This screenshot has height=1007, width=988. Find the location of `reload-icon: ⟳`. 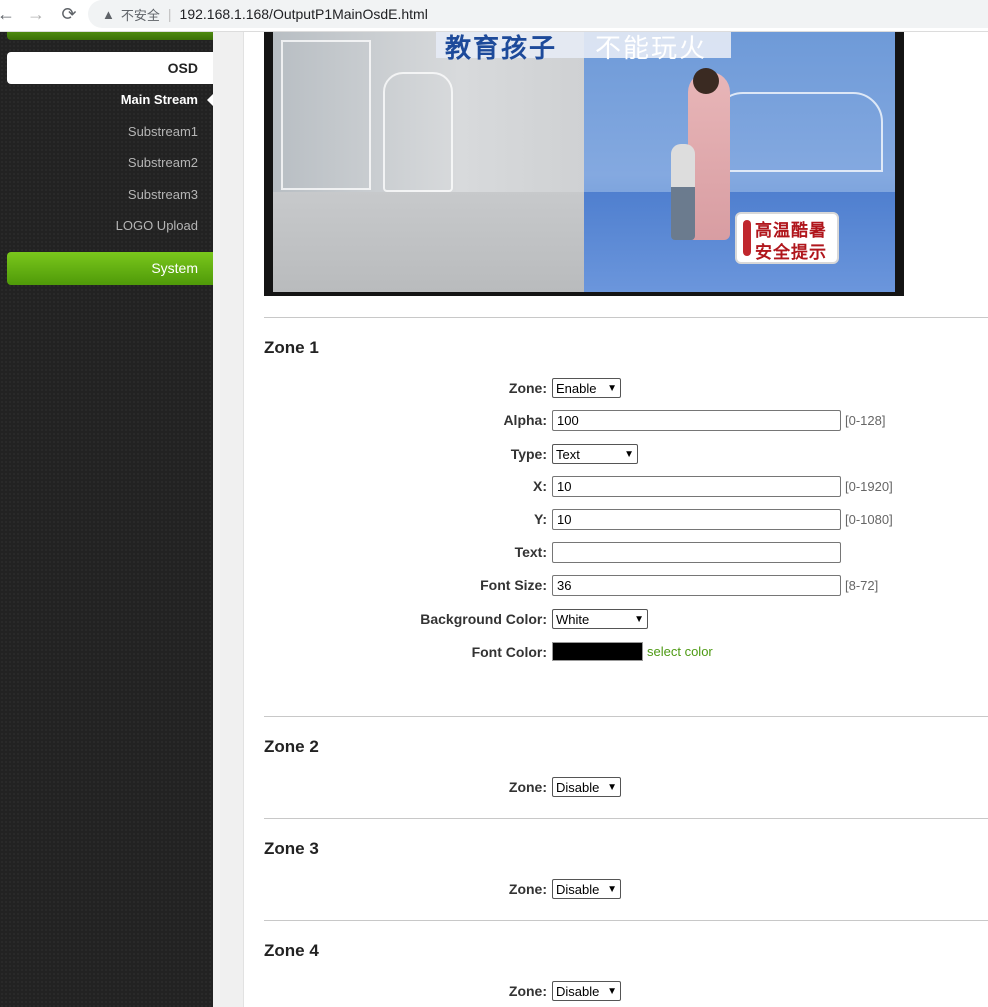

reload-icon: ⟳ is located at coordinates (69, 14).